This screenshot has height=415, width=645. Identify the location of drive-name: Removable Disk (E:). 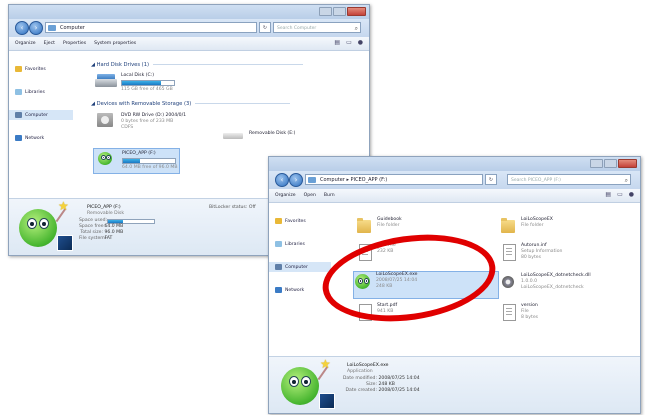
(272, 133).